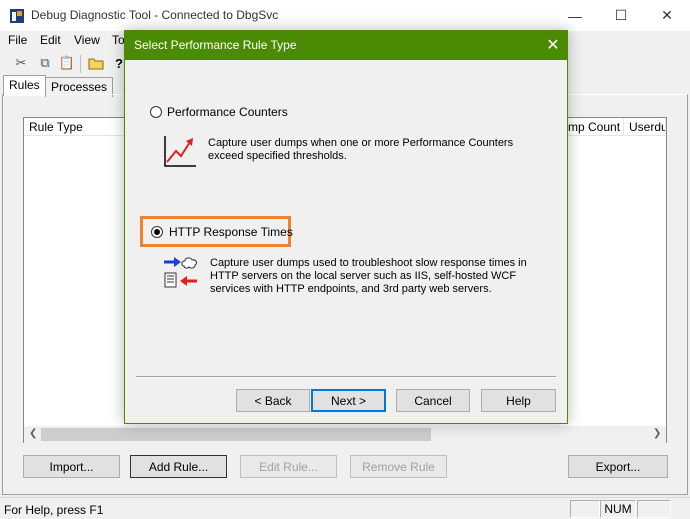  I want to click on dialog-separator, so click(346, 377).